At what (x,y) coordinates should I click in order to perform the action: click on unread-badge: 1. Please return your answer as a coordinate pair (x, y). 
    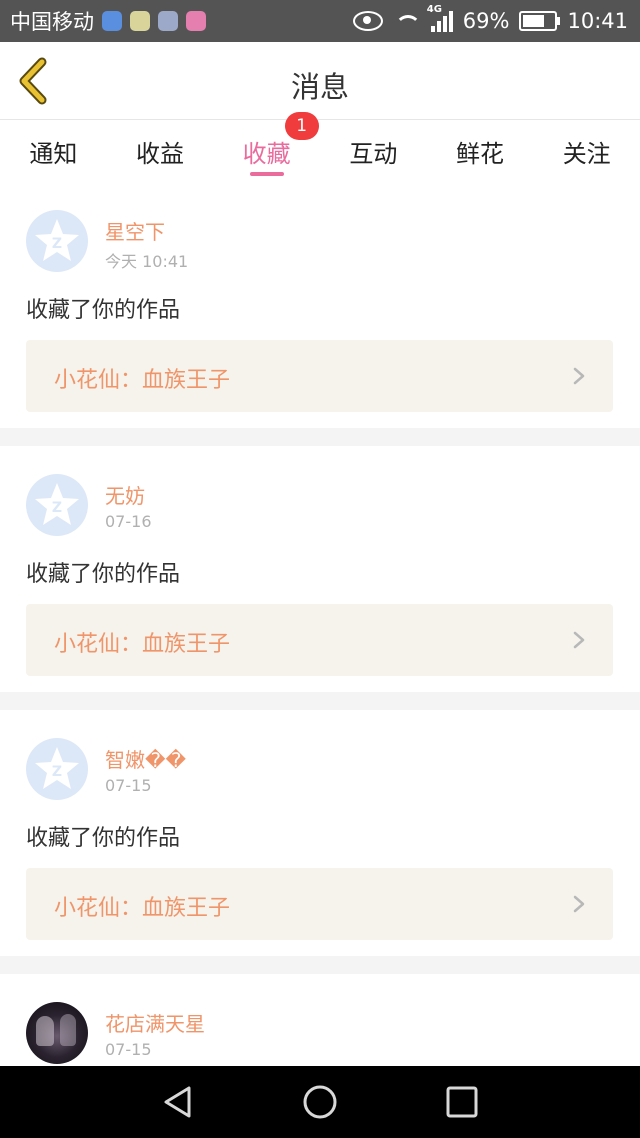
    Looking at the image, I should click on (301, 126).